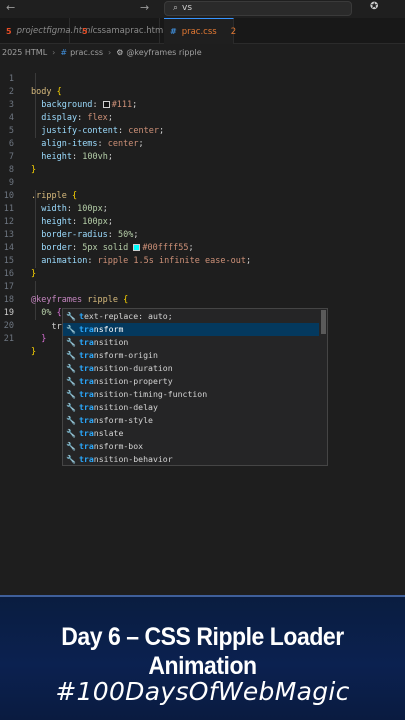  What do you see at coordinates (118, 446) in the screenshot?
I see `suggestion-rest: nsform-box` at bounding box center [118, 446].